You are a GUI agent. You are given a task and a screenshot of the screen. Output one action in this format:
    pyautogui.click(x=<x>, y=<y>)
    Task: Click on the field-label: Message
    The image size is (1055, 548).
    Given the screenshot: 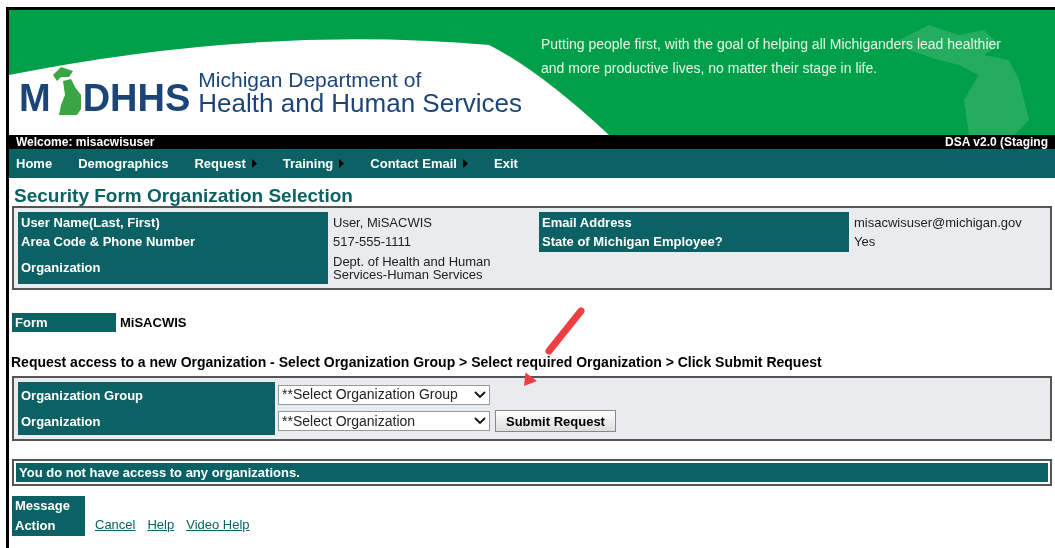 What is the action you would take?
    pyautogui.click(x=43, y=506)
    